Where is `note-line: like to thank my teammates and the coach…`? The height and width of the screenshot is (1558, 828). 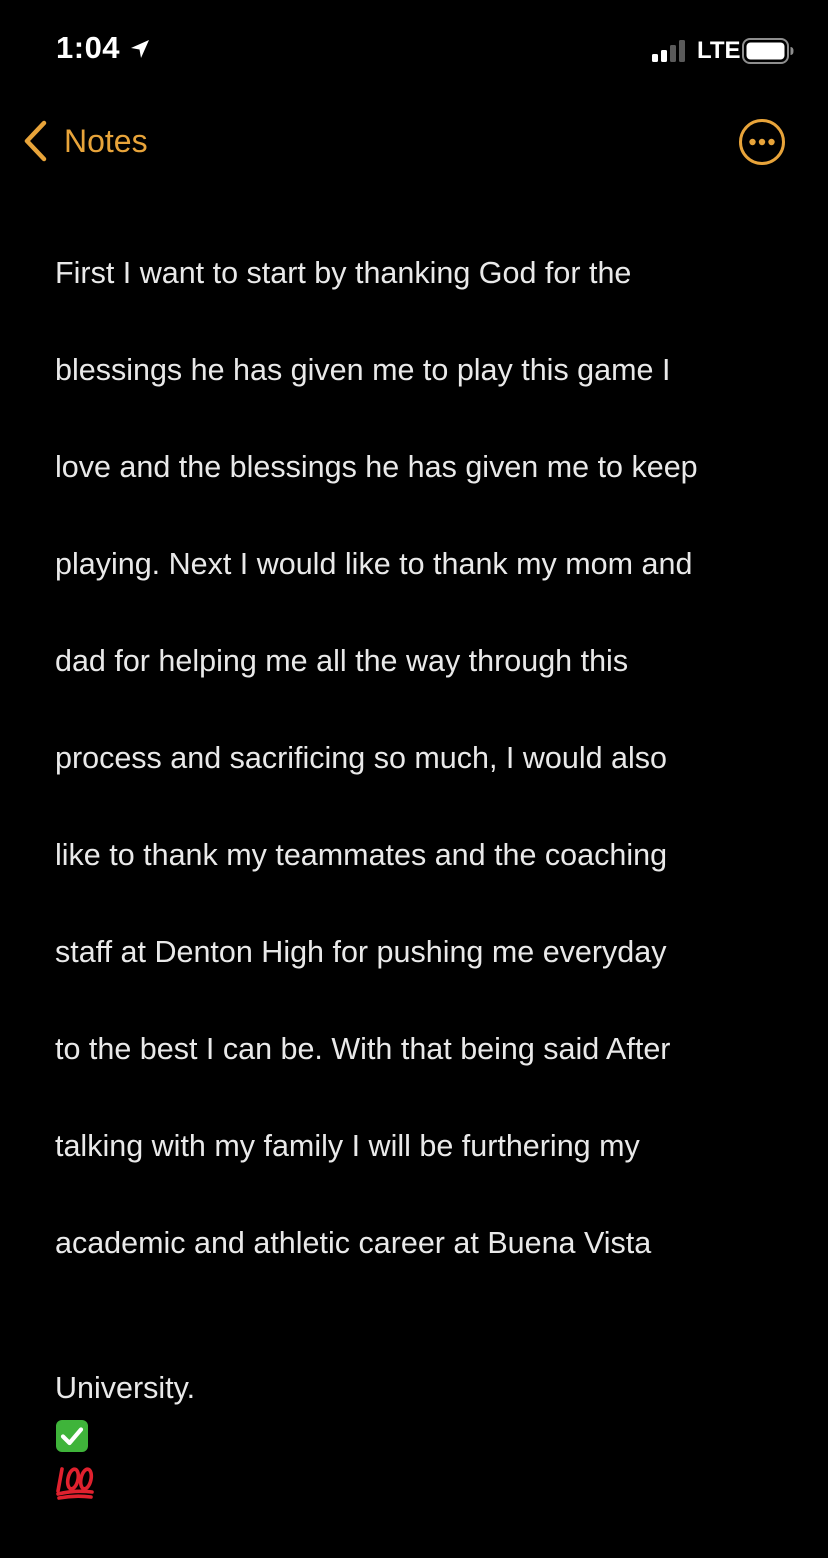 note-line: like to thank my teammates and the coach… is located at coordinates (361, 854).